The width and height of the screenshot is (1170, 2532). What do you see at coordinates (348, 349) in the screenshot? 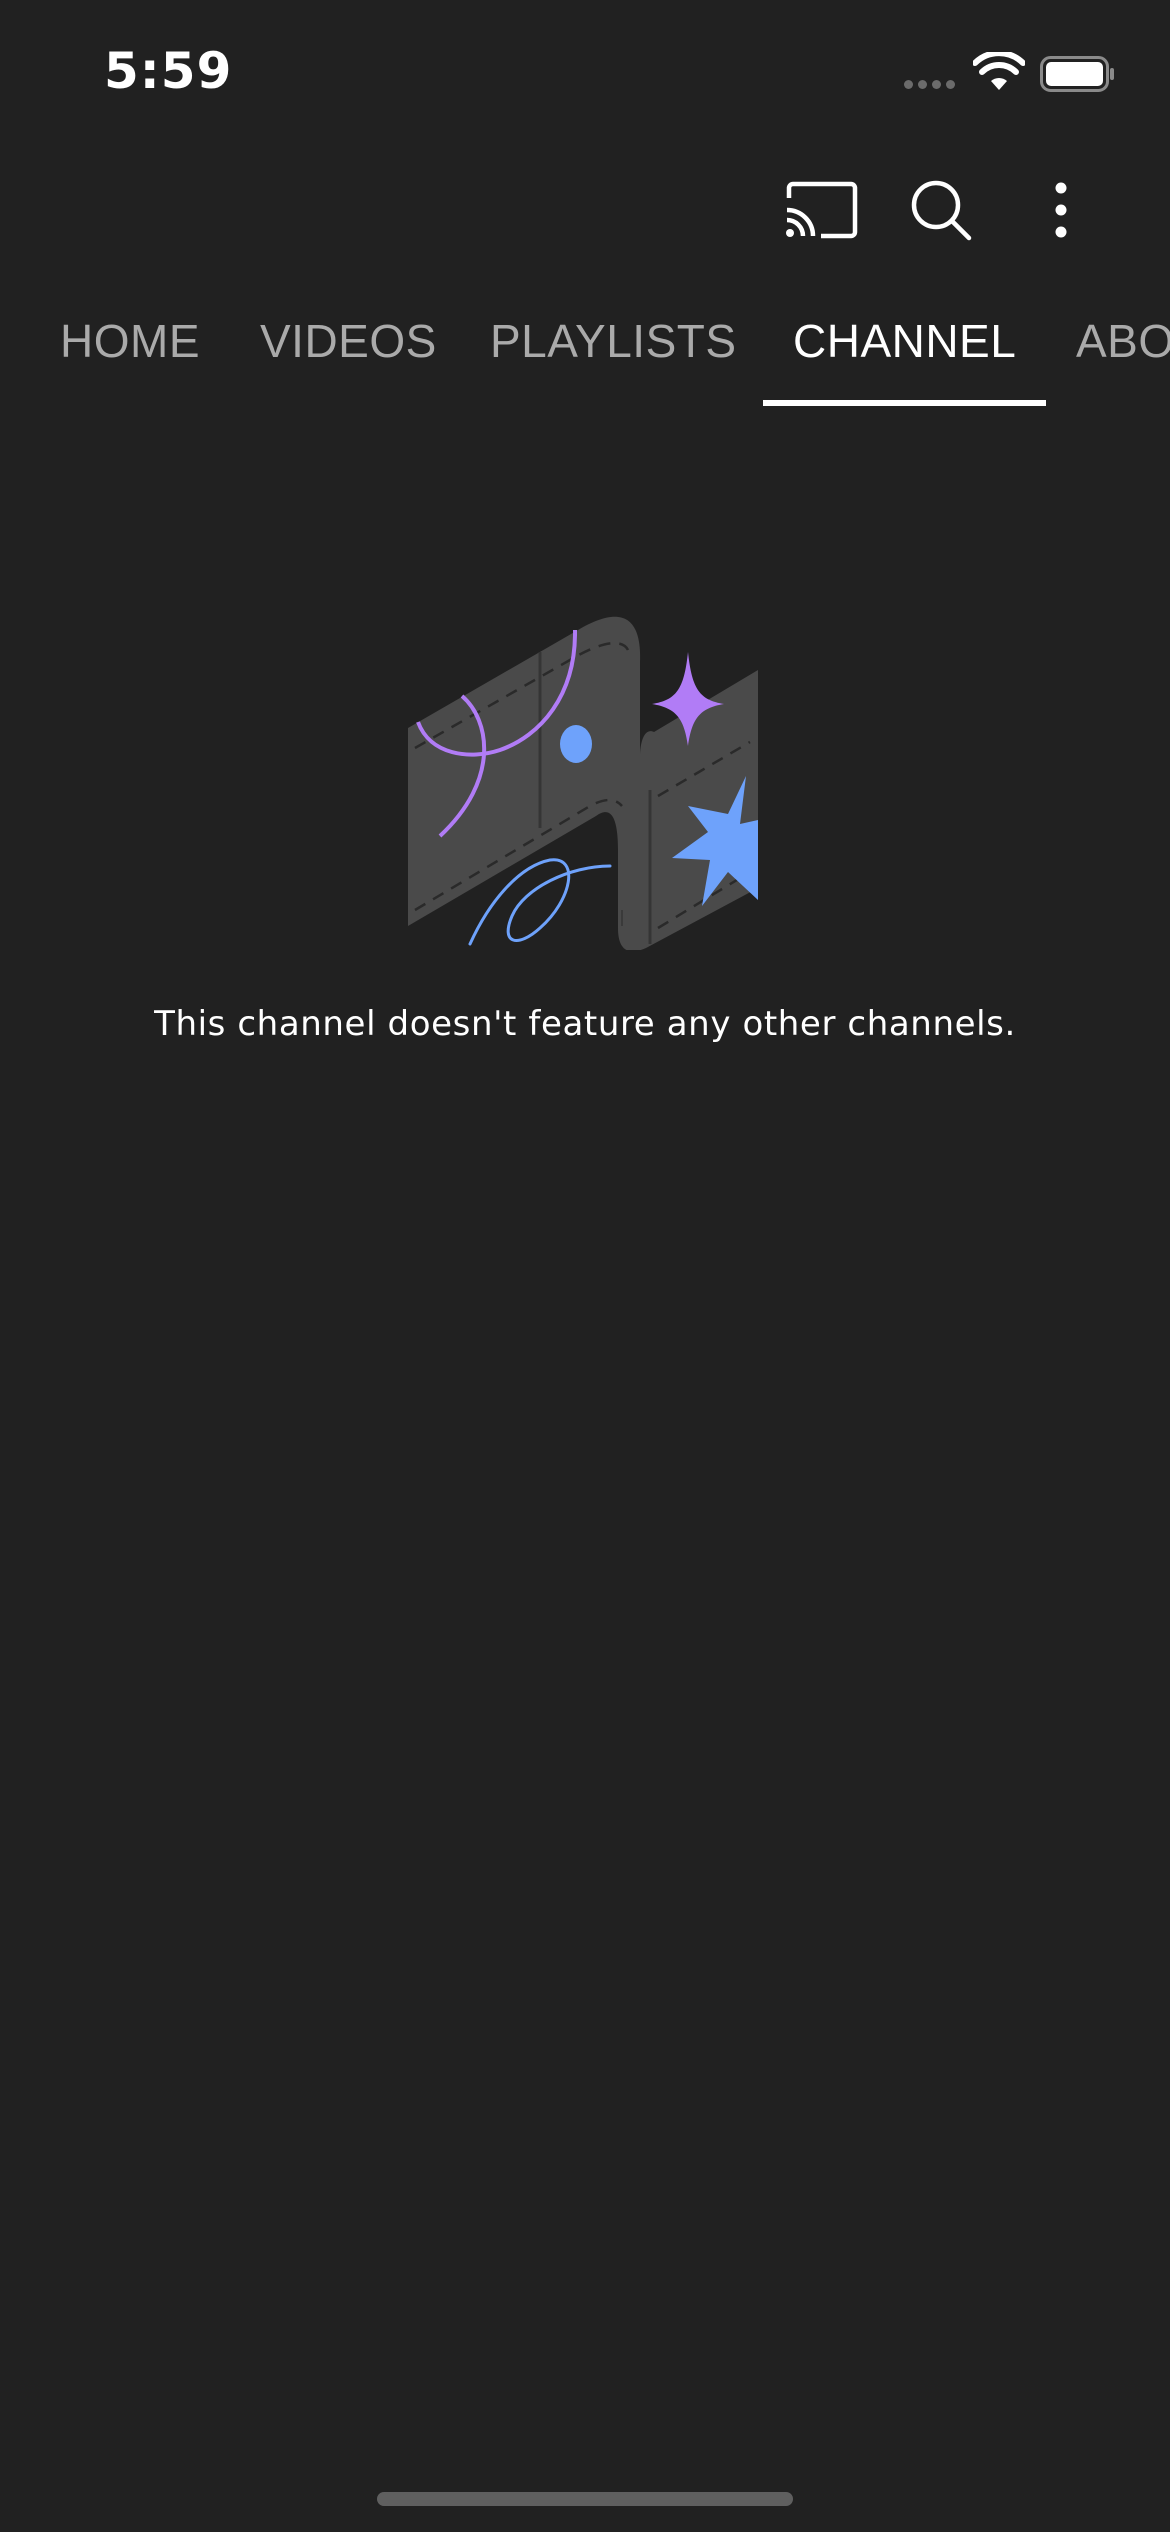
I see `tab-videos: VIDEOS` at bounding box center [348, 349].